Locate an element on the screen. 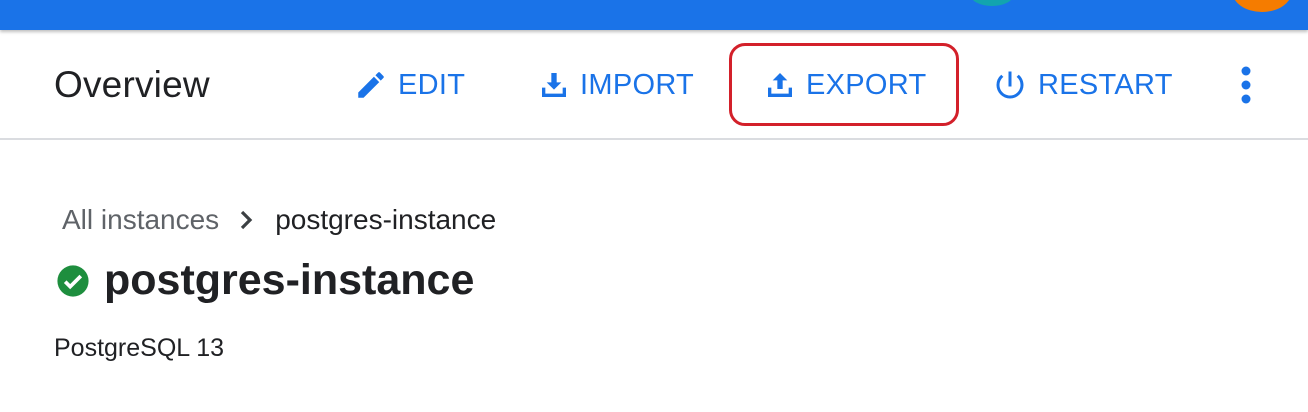 The width and height of the screenshot is (1308, 412). app-icon is located at coordinates (992, 3).